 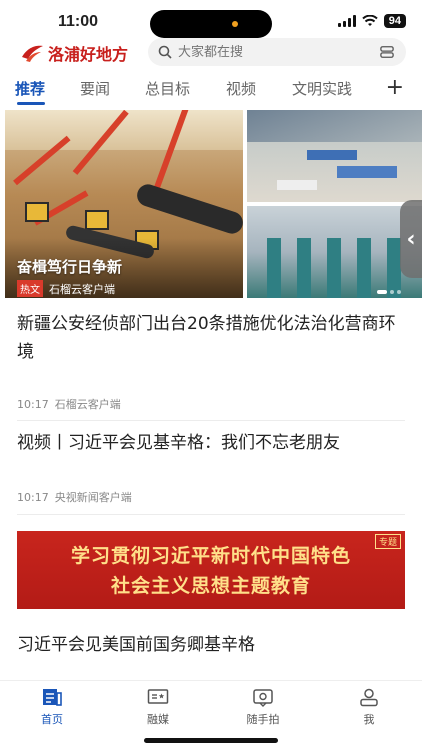 I want to click on scan-icon, so click(x=387, y=52).